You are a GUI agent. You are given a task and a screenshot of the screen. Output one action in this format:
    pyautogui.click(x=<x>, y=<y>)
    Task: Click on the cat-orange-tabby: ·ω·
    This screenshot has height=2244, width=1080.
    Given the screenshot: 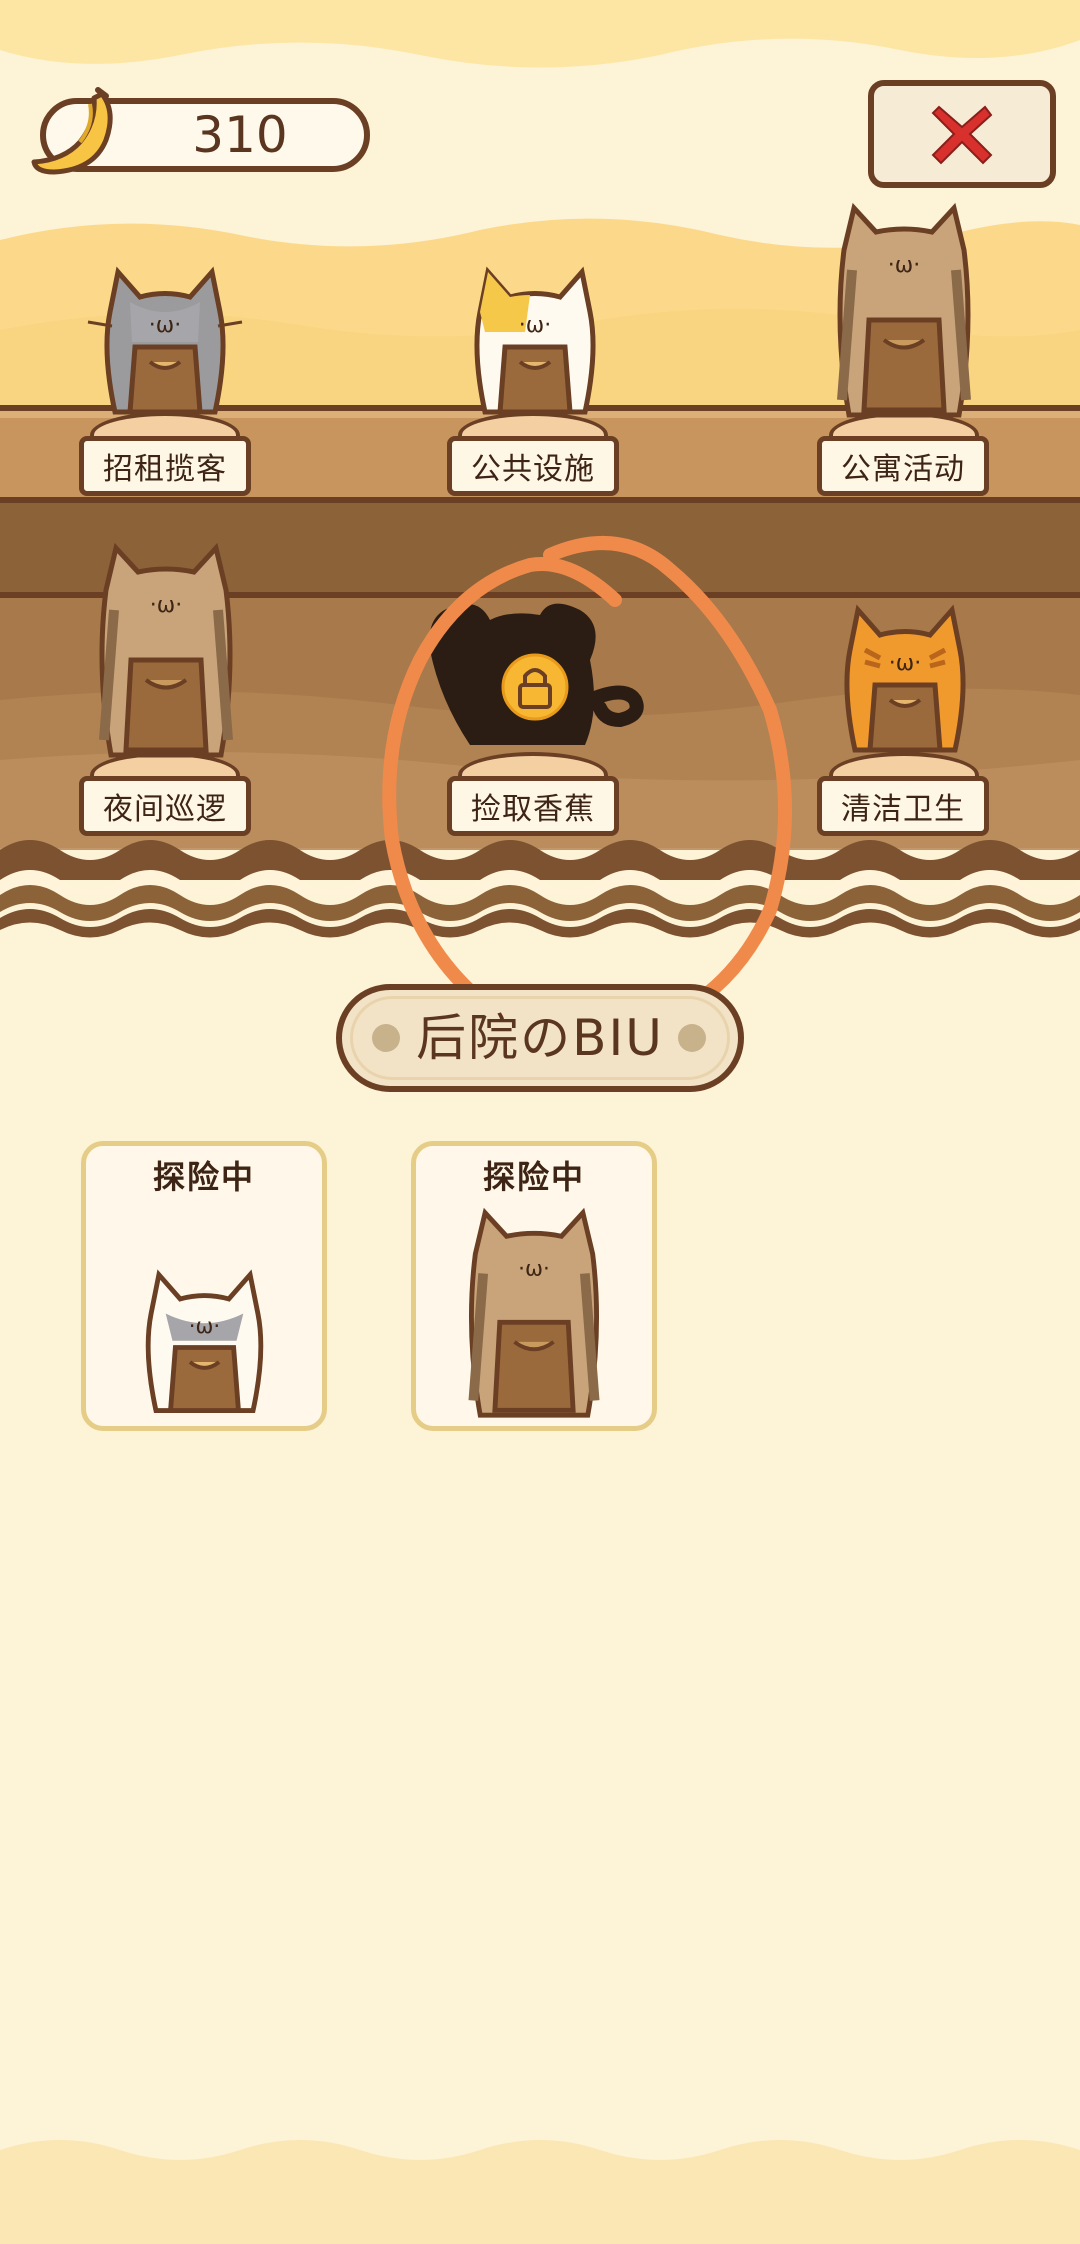 What is the action you would take?
    pyautogui.click(x=905, y=685)
    